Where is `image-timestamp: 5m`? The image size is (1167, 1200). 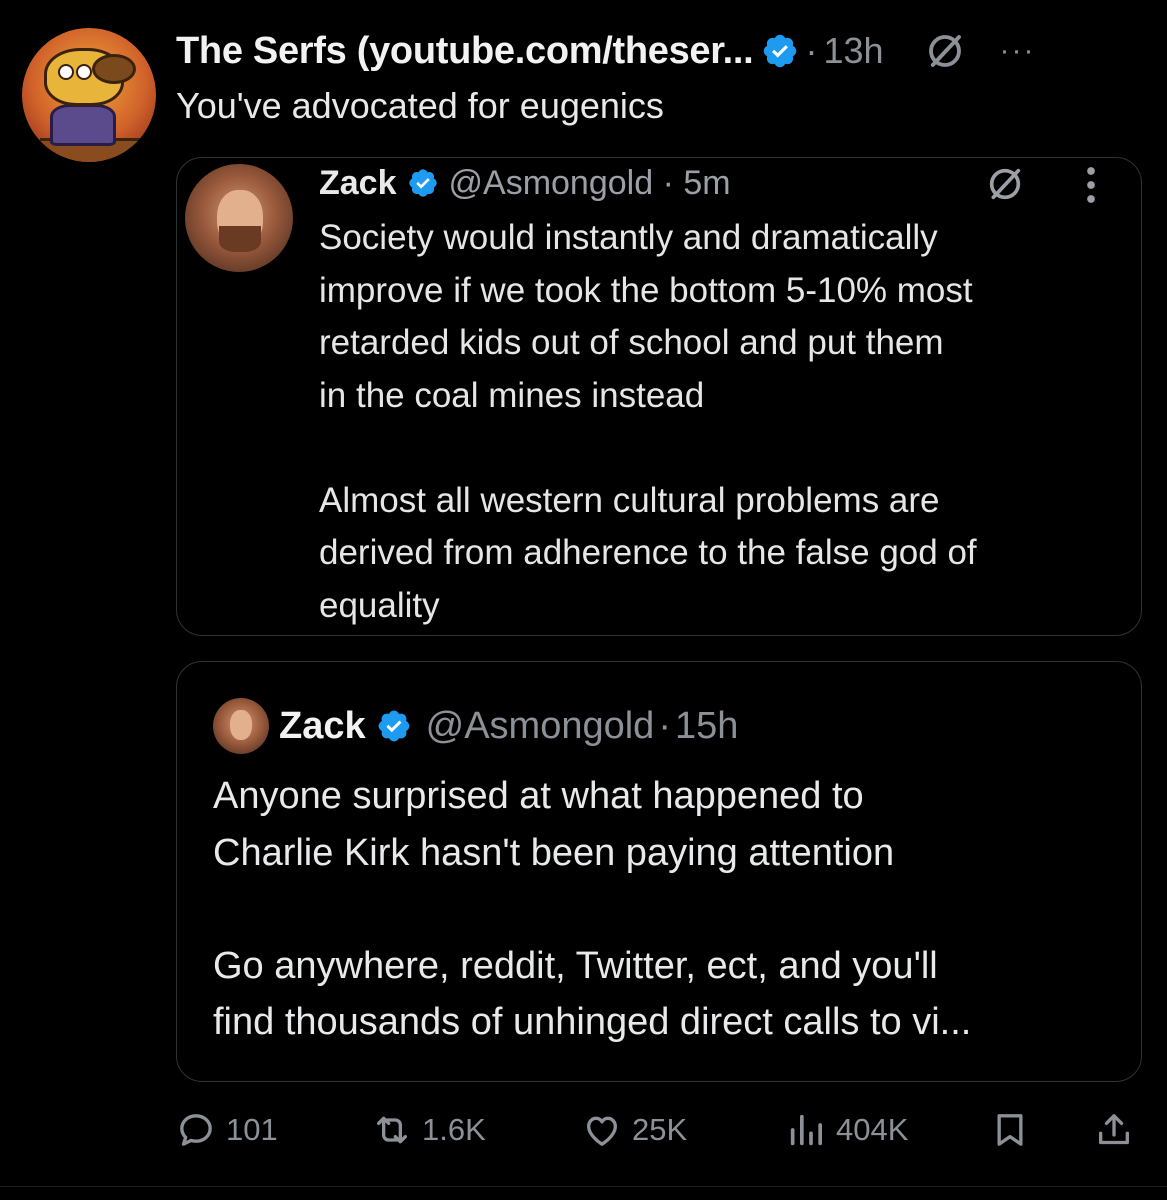 image-timestamp: 5m is located at coordinates (707, 182).